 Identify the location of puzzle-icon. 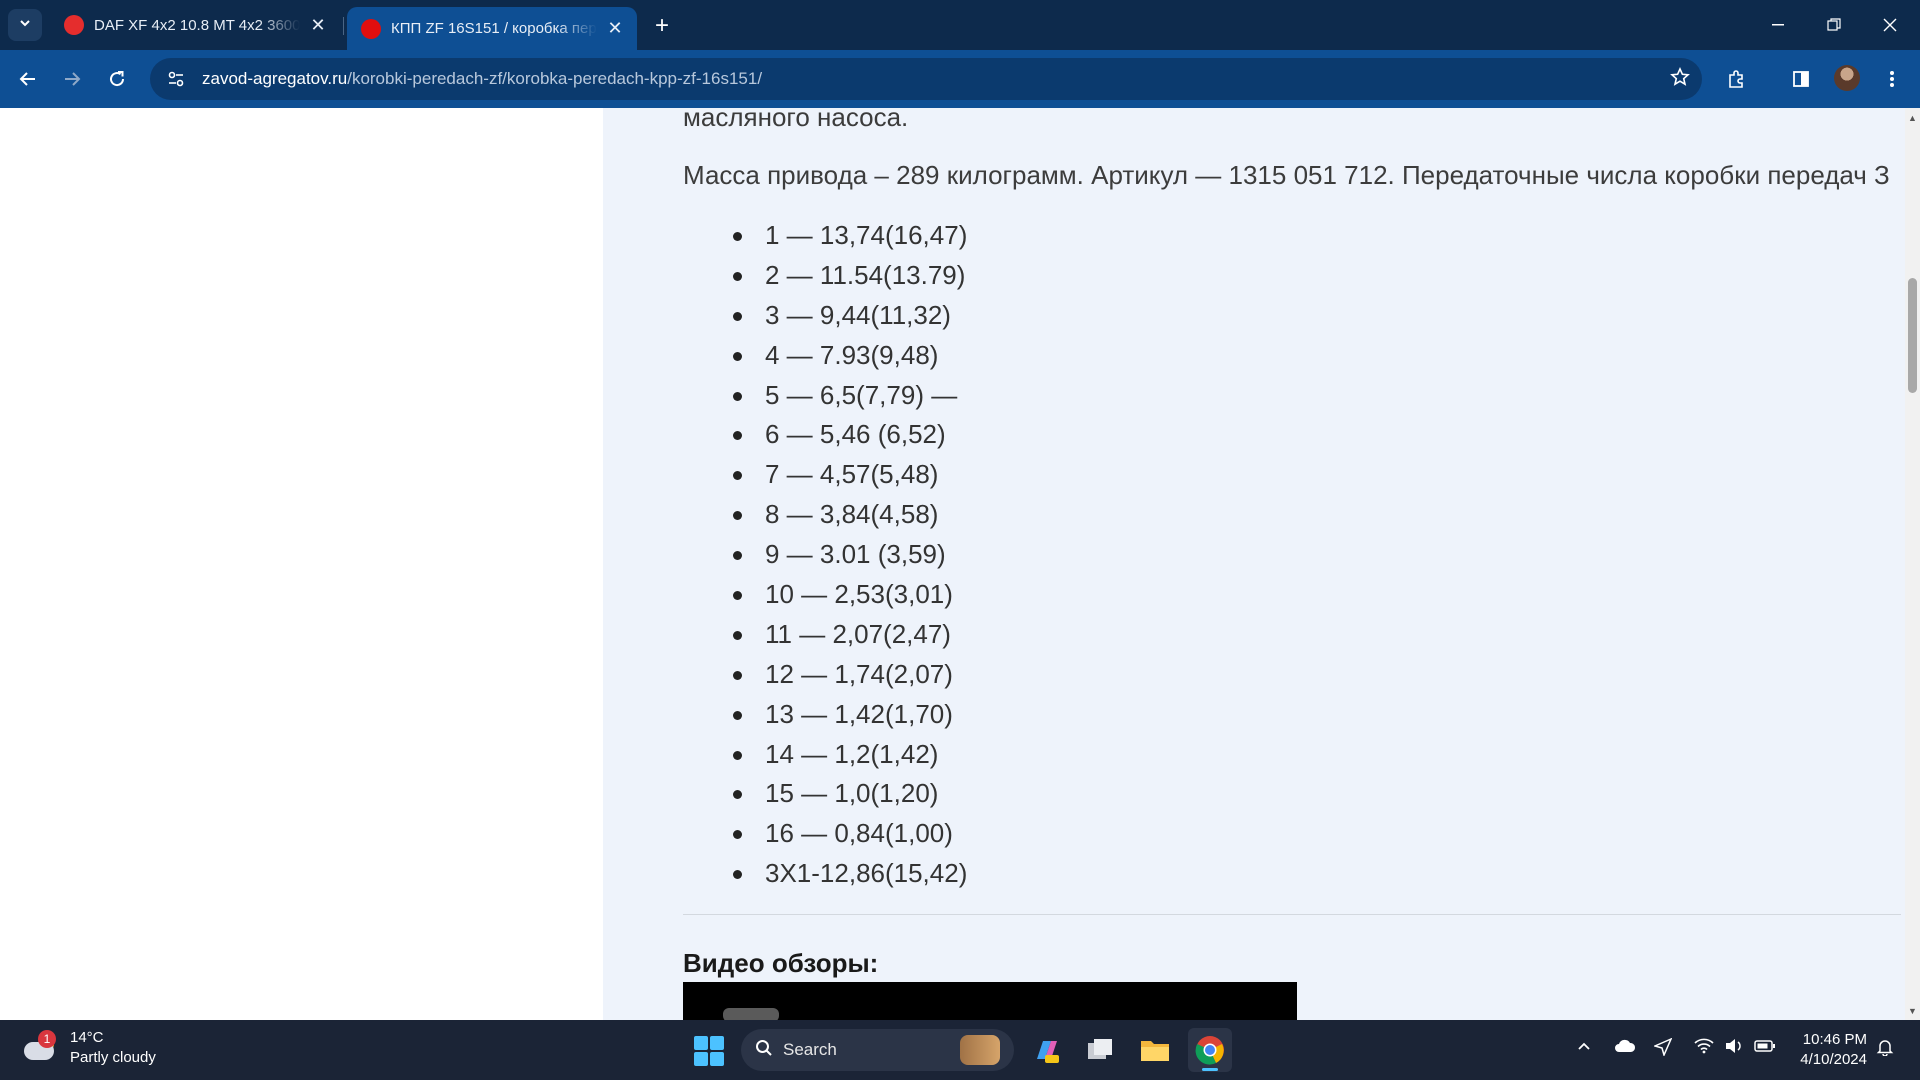
(1736, 79).